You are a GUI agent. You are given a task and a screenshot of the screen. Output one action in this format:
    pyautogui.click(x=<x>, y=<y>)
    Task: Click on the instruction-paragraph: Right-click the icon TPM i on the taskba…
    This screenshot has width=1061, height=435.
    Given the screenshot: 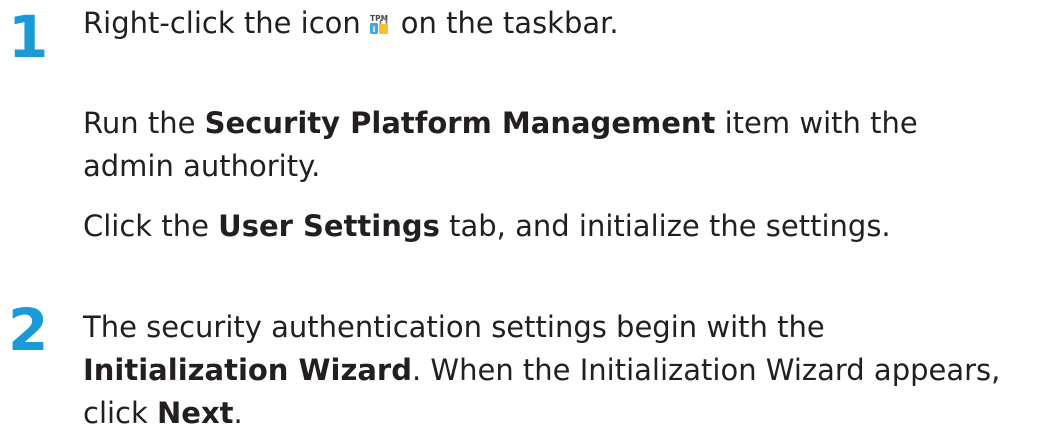 What is the action you would take?
    pyautogui.click(x=351, y=23)
    